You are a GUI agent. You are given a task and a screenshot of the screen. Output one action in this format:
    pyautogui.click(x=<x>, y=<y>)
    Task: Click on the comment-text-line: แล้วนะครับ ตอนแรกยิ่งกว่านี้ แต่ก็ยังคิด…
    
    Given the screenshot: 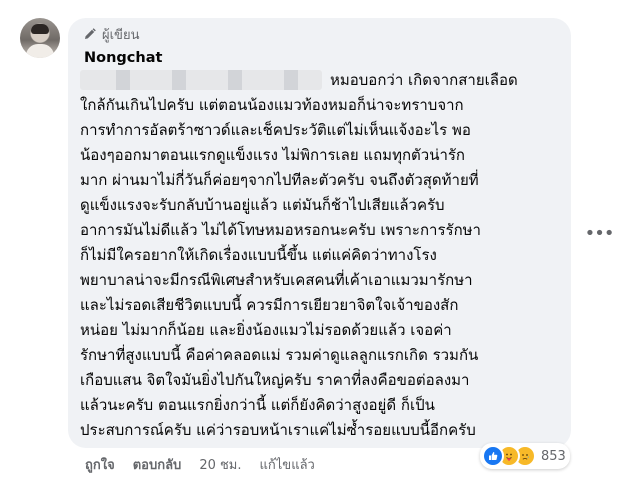 What is the action you would take?
    pyautogui.click(x=257, y=405)
    